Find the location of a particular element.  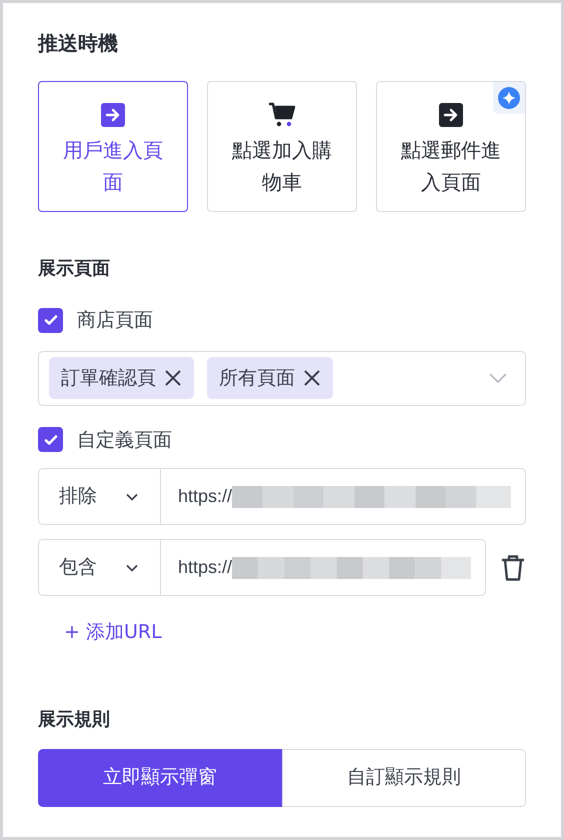

trash-icon is located at coordinates (513, 568).